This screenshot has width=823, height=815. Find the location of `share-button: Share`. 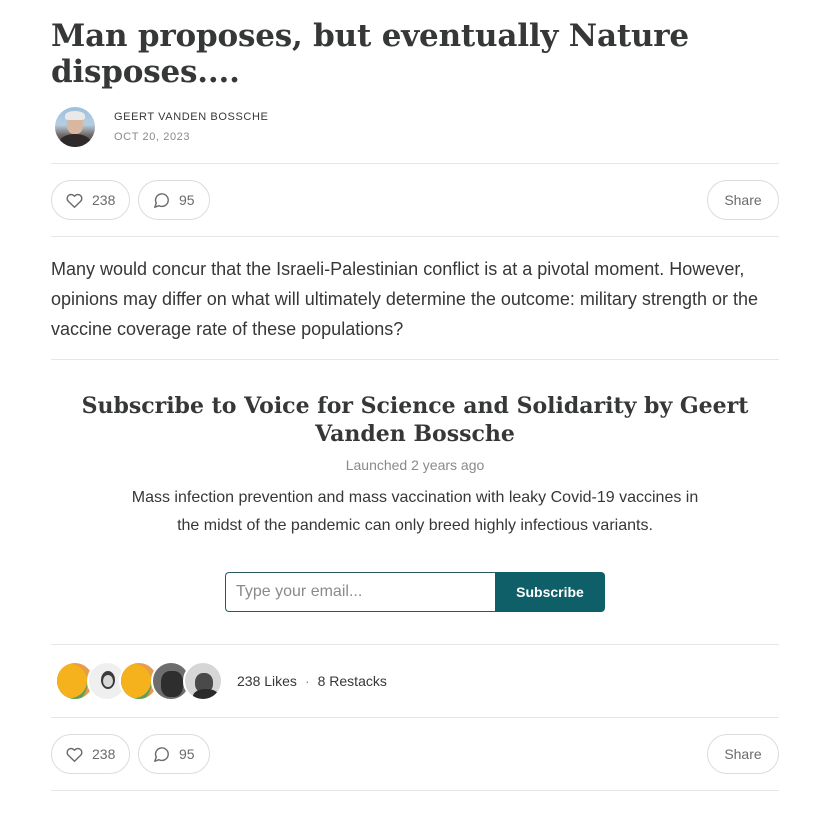

share-button: Share is located at coordinates (743, 200).